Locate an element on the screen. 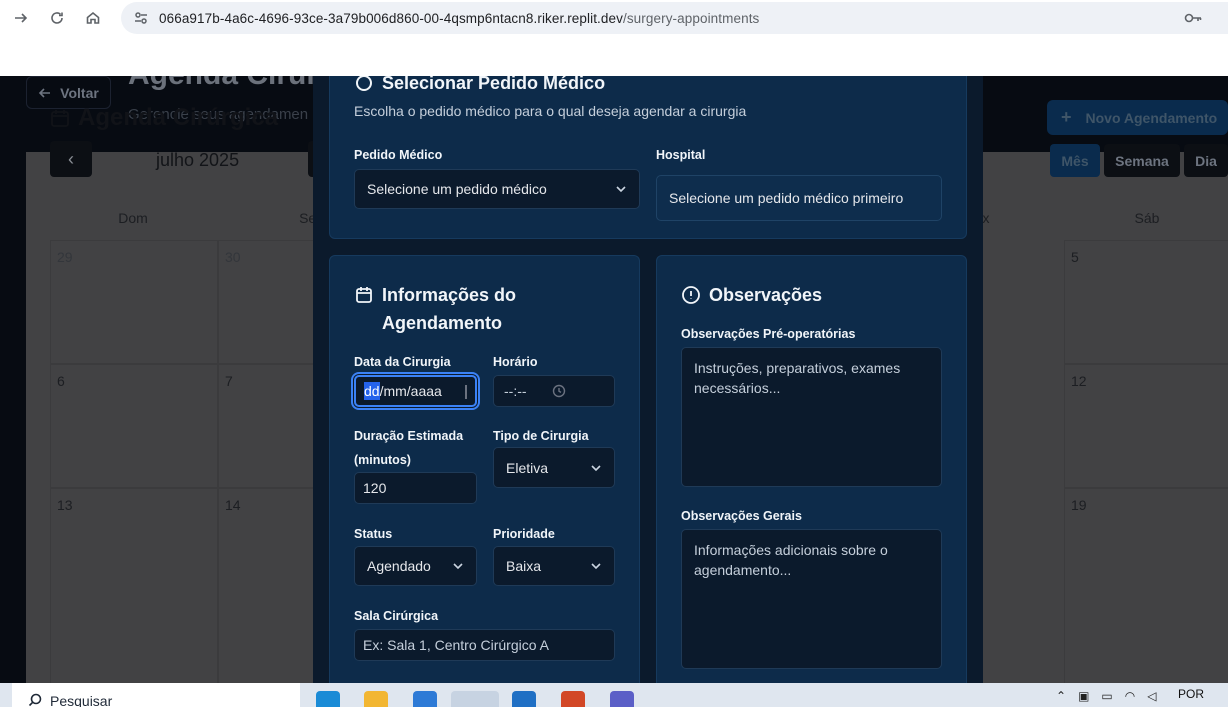 This screenshot has width=1228, height=707. date-segment-day: dd is located at coordinates (372, 391).